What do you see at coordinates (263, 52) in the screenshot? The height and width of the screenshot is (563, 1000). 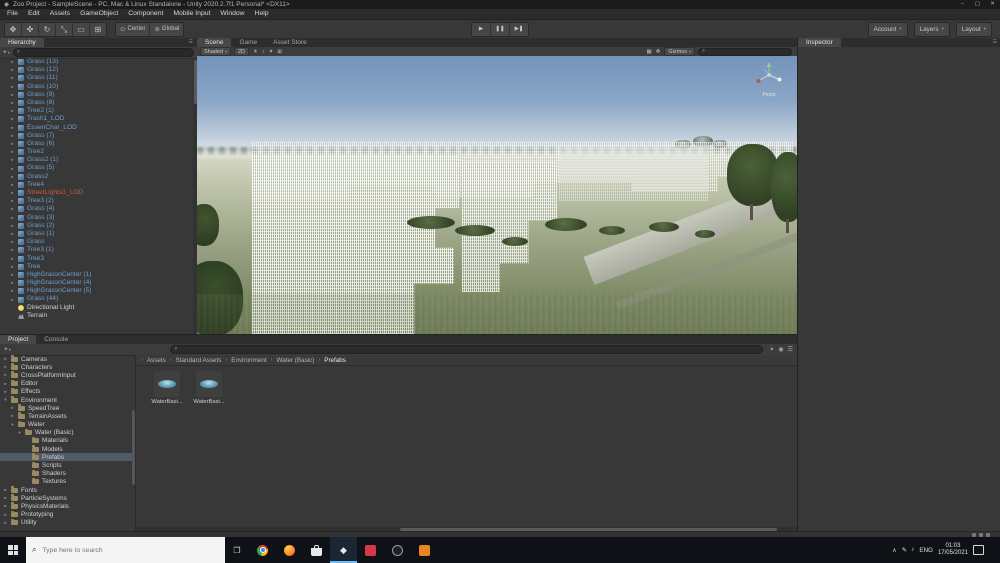 I see `audio-toggle-icon: ♪` at bounding box center [263, 52].